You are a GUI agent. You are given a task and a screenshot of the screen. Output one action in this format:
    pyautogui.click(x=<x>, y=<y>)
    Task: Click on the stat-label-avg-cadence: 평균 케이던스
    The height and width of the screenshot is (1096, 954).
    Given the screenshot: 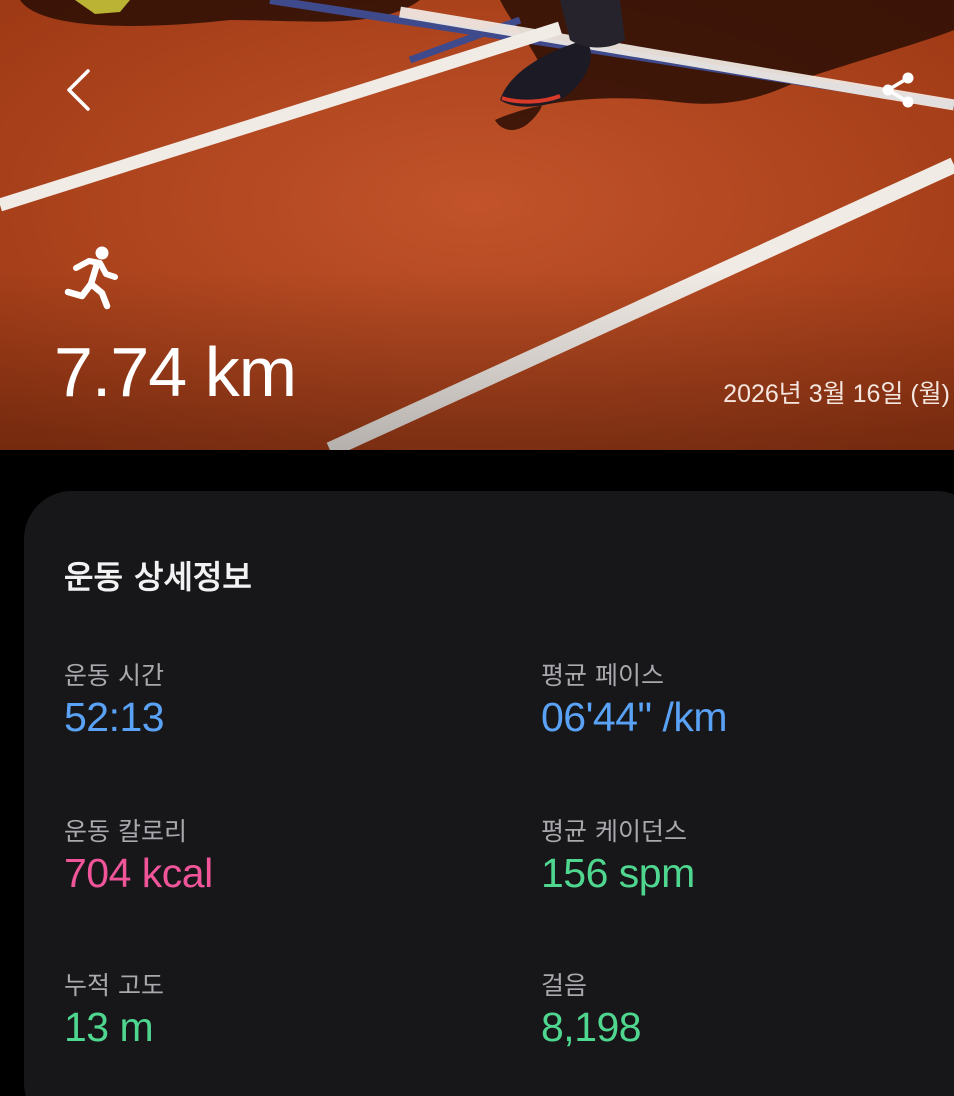 What is the action you would take?
    pyautogui.click(x=614, y=831)
    